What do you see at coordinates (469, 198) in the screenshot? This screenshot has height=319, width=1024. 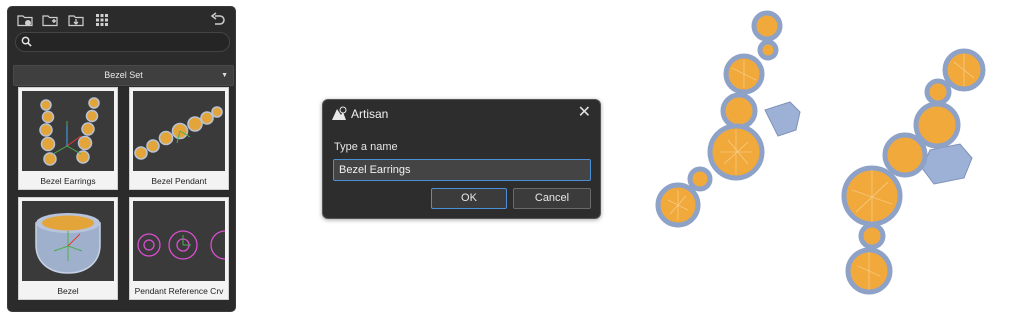 I see `ok-button: OK` at bounding box center [469, 198].